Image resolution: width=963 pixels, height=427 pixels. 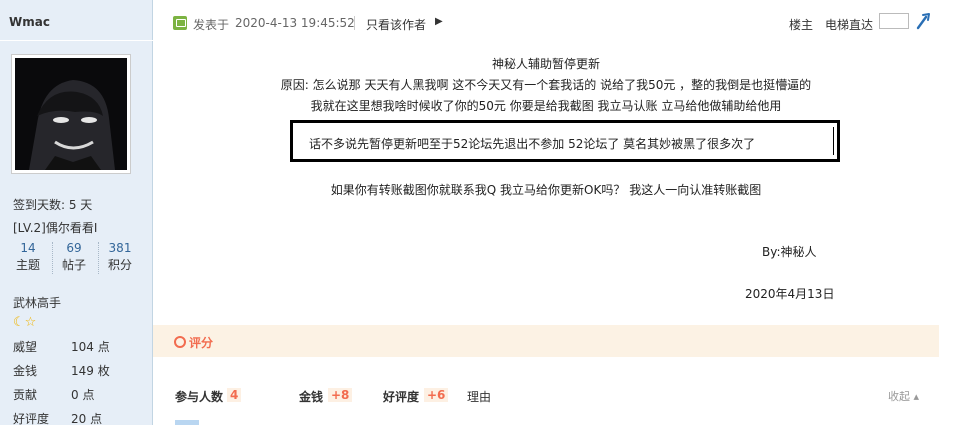 I want to click on right-margin, so click(x=951, y=212).